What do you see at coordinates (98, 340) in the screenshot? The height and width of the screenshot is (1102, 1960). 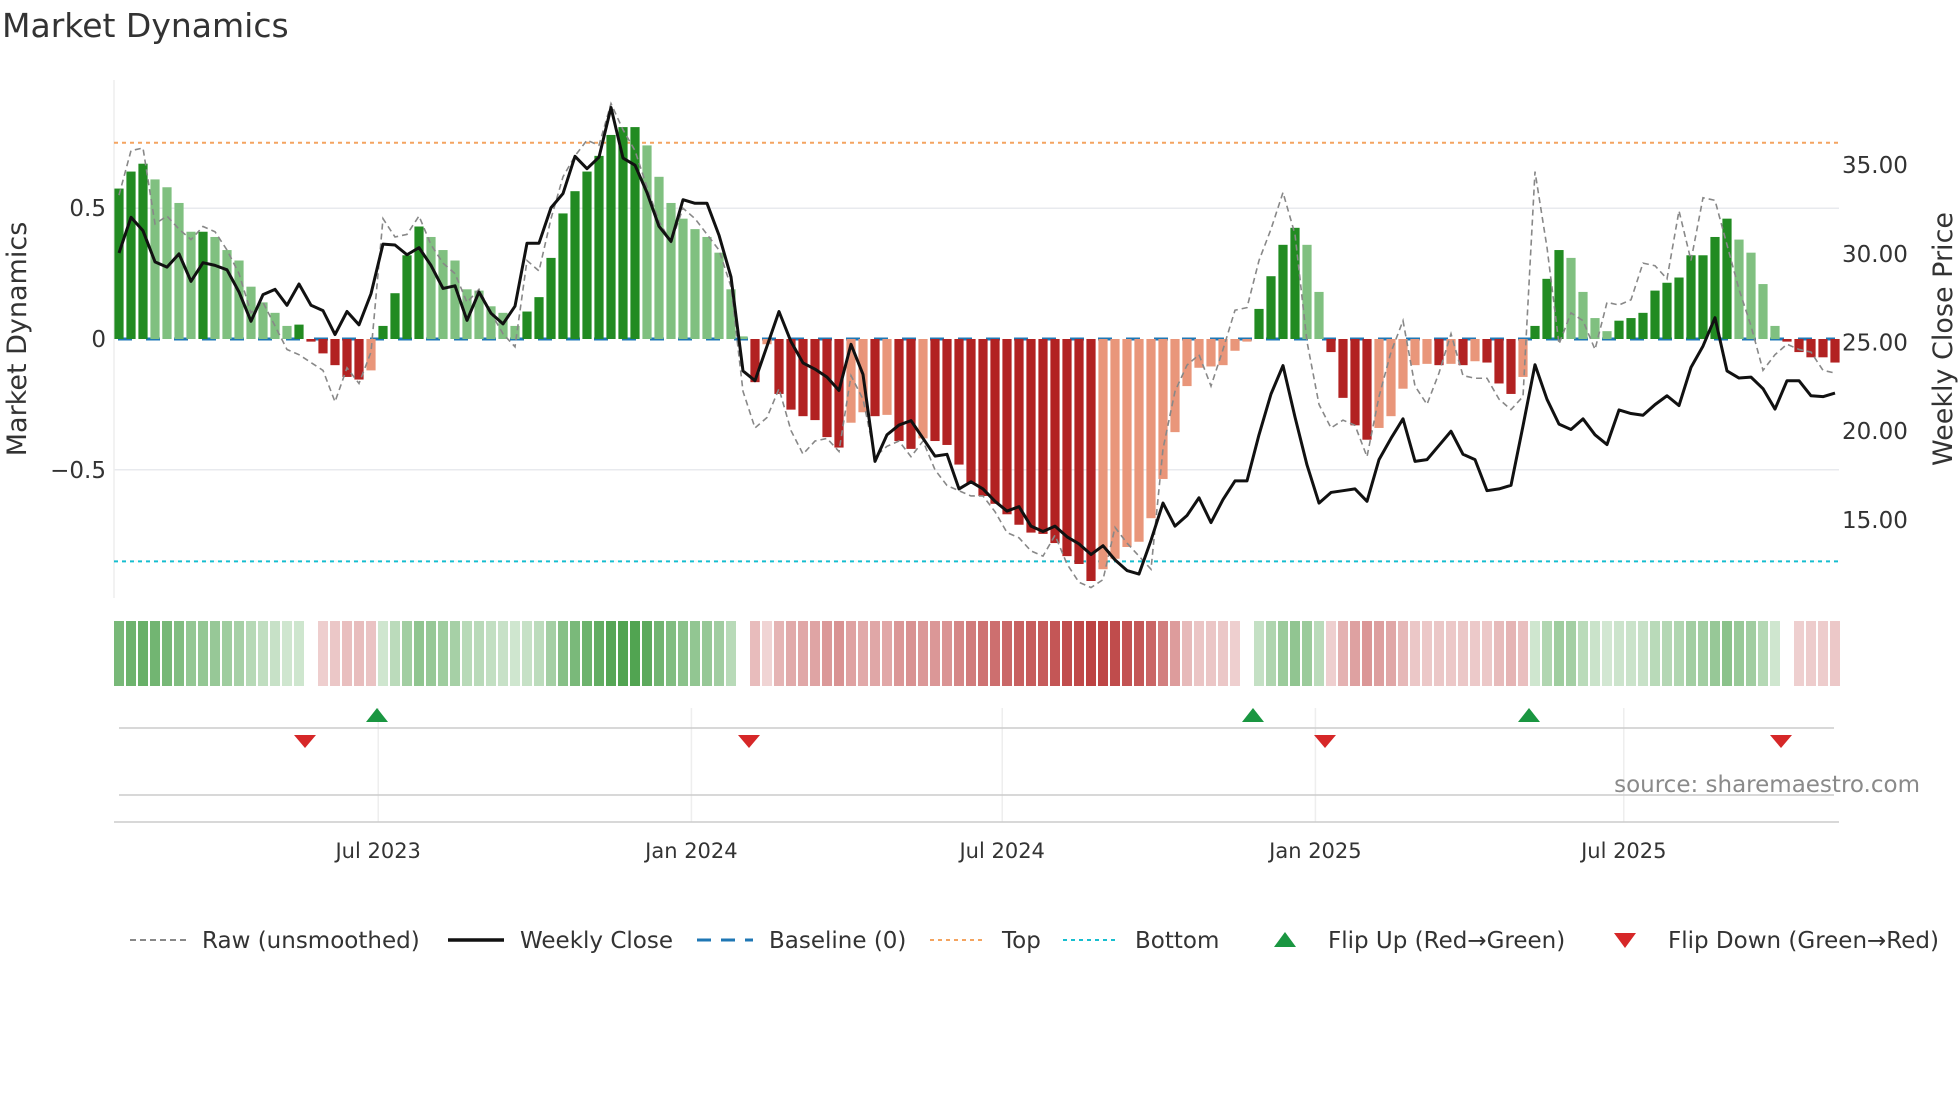 I see `y-tick-label: 0` at bounding box center [98, 340].